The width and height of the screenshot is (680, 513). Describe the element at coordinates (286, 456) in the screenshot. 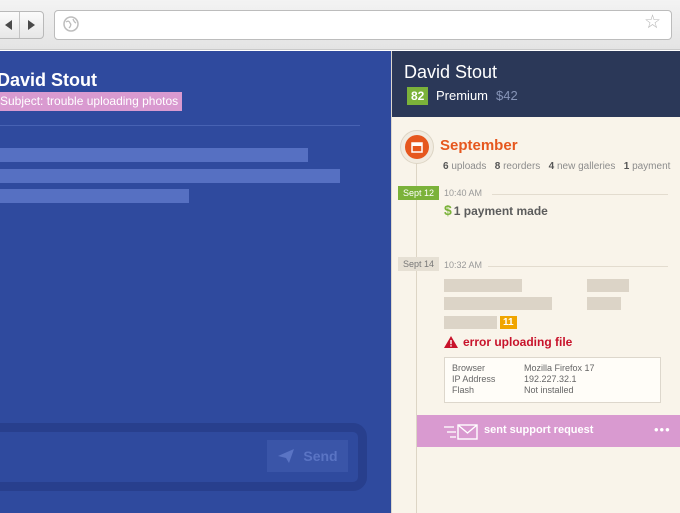

I see `send-icon` at that location.